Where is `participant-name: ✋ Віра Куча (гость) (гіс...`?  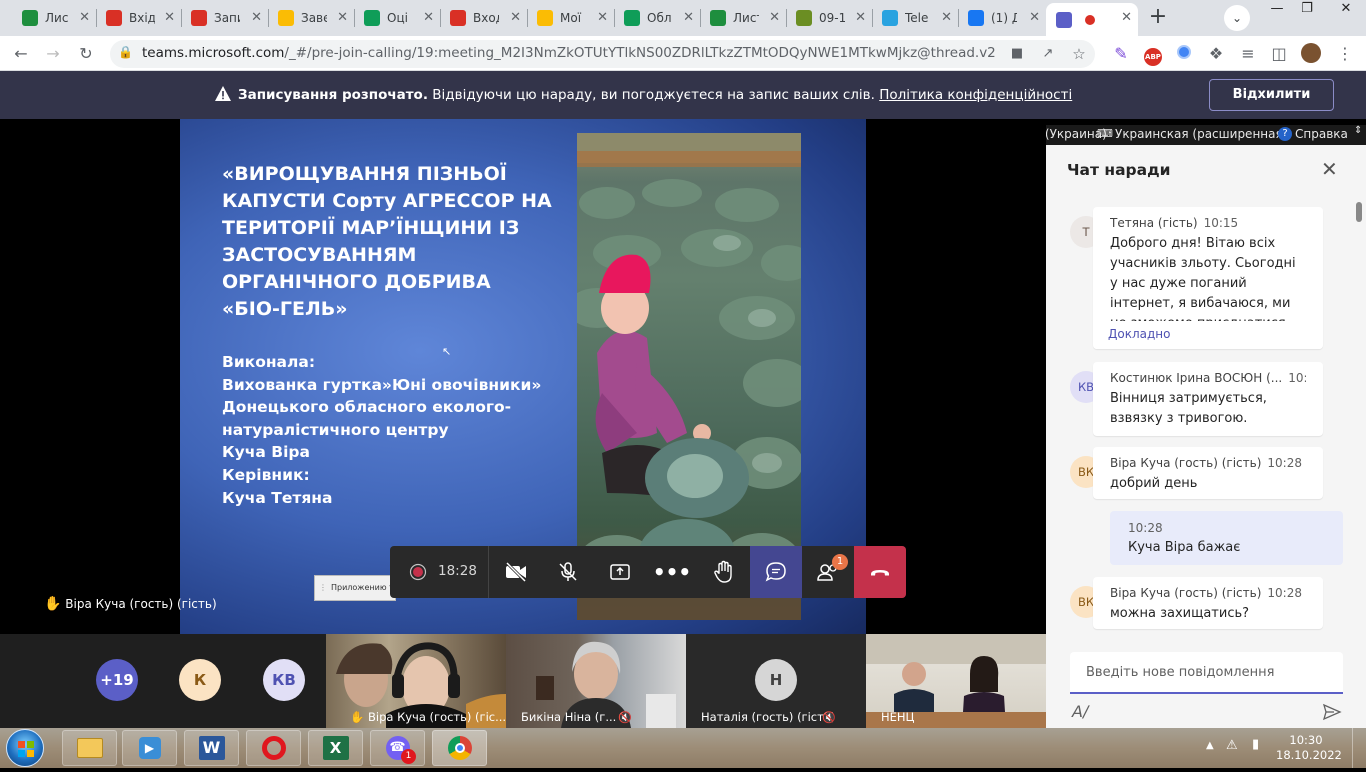 participant-name: ✋ Віра Куча (гость) (гіс... is located at coordinates (428, 717).